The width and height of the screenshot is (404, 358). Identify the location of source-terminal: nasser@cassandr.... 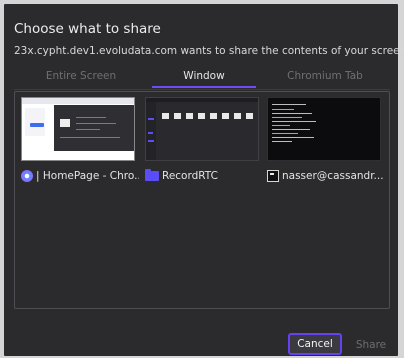
(325, 142).